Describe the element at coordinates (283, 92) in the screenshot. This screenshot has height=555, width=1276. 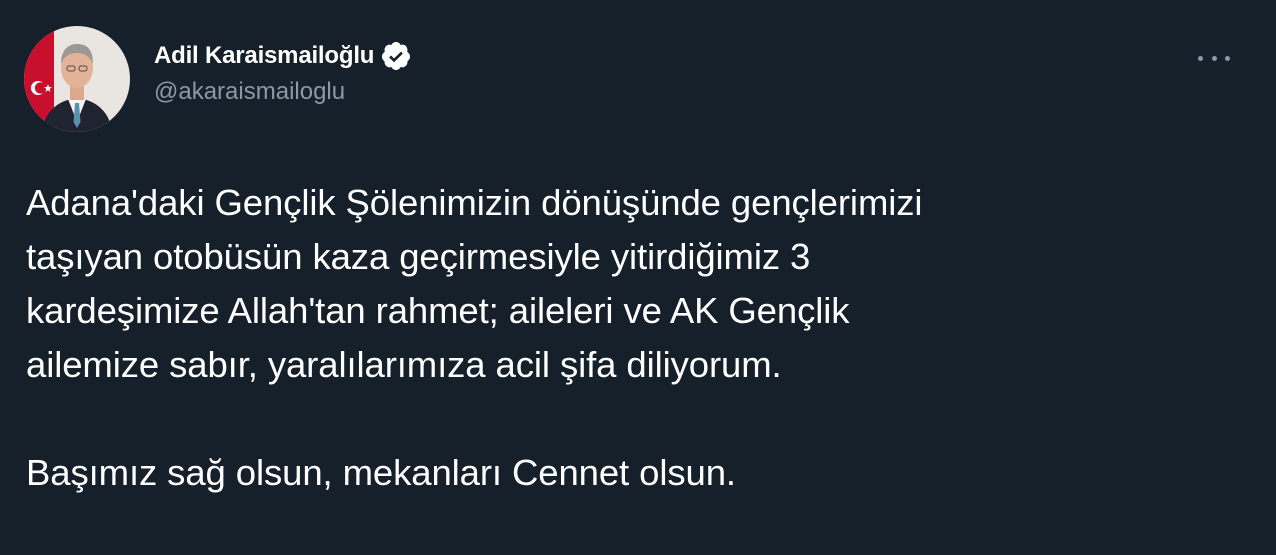
I see `author-handle: @akaraismailoglu` at that location.